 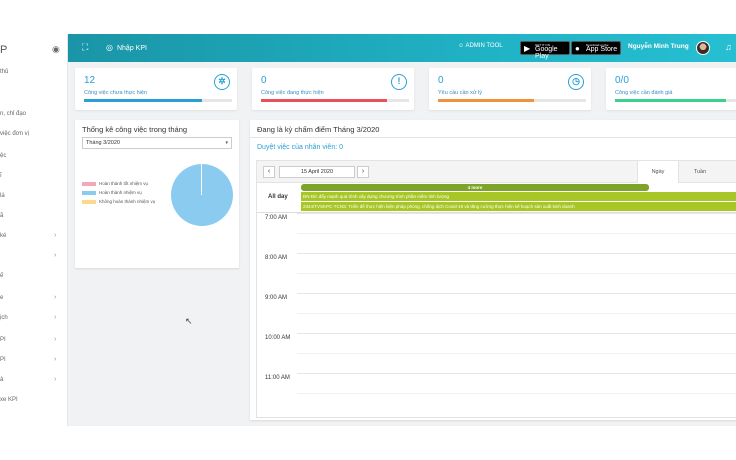 I want to click on eye-toggle-icon: ◉, so click(x=57, y=49).